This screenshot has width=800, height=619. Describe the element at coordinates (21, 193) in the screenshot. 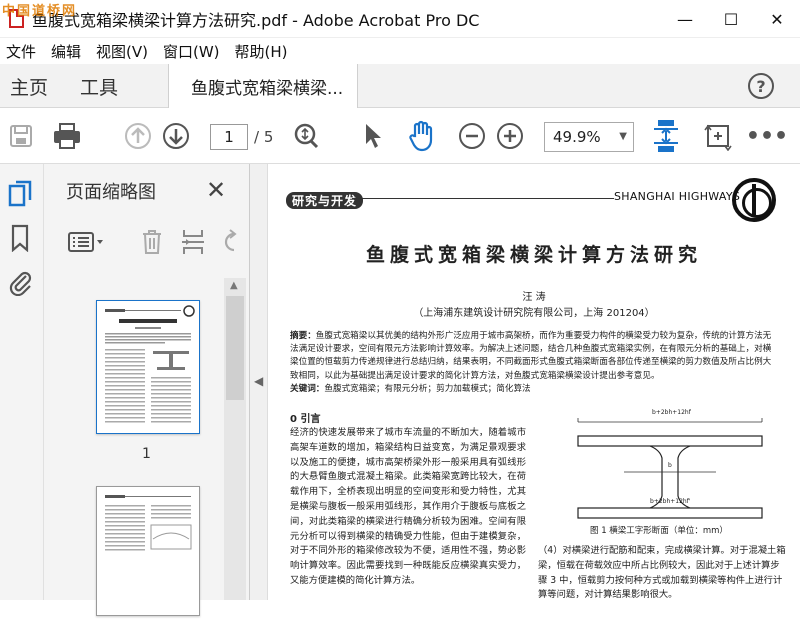

I see `page-thumbnails-icon` at that location.